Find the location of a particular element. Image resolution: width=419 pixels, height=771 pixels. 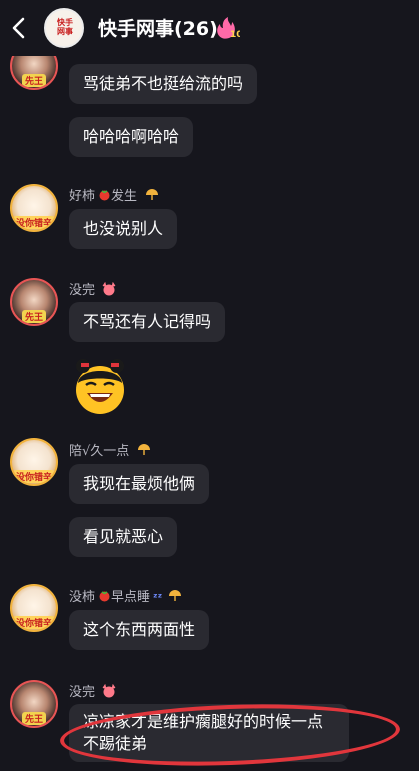

message-bubble: 不骂还有人记得吗 is located at coordinates (147, 322).